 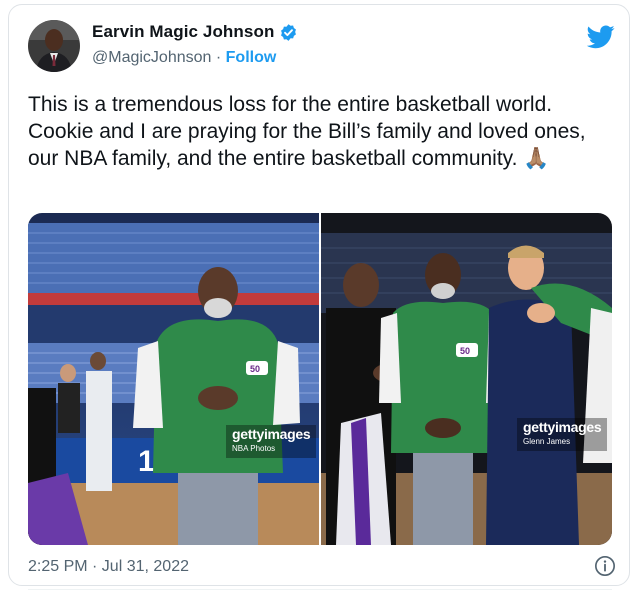 What do you see at coordinates (54, 46) in the screenshot?
I see `avatar` at bounding box center [54, 46].